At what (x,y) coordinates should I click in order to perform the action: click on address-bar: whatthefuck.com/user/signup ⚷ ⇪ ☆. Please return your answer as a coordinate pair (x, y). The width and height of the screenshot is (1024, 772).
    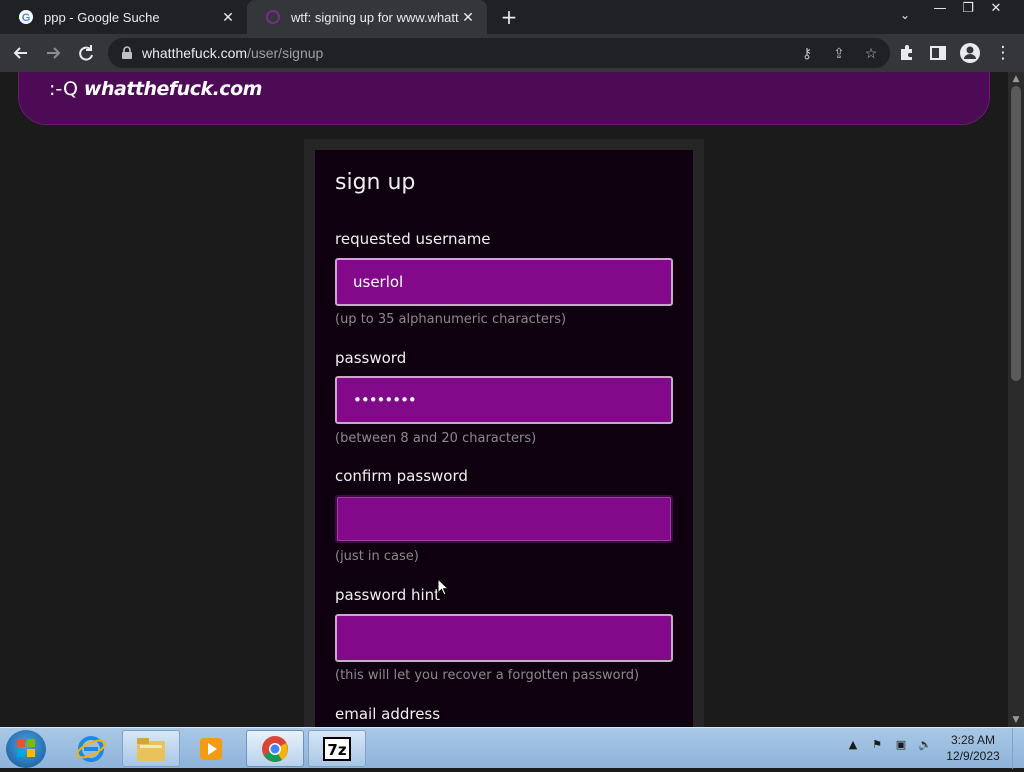
    Looking at the image, I should click on (499, 53).